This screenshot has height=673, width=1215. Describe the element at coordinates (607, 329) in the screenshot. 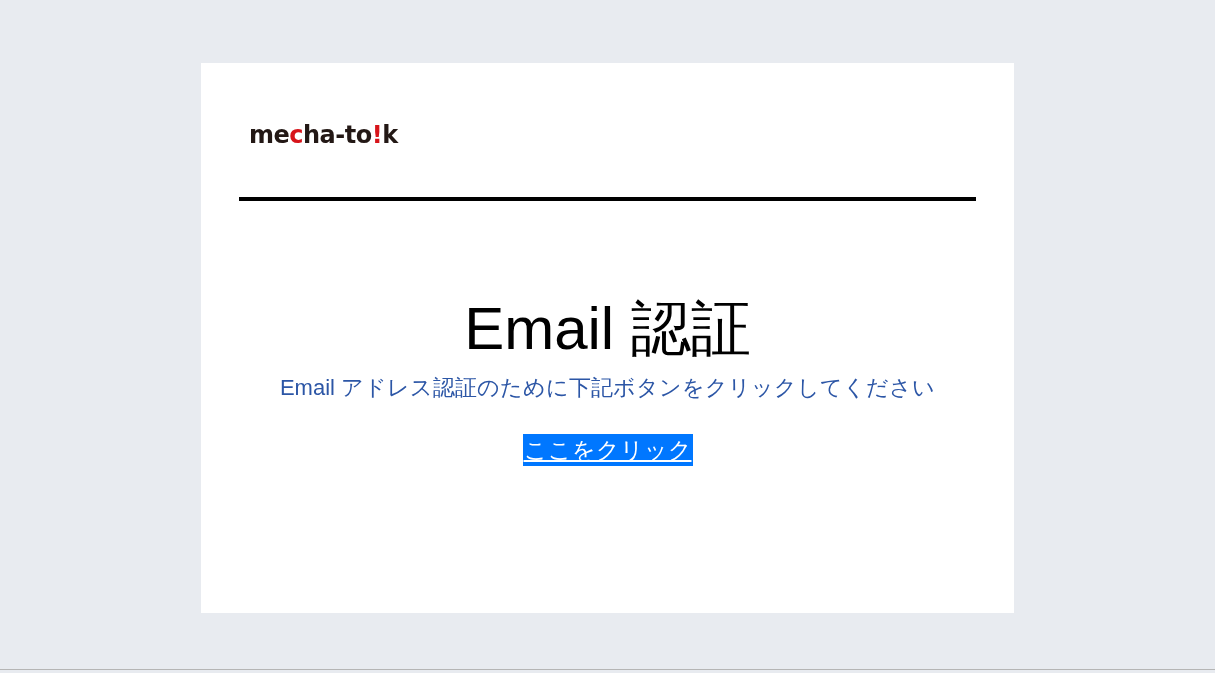

I see `page-title: Email 認証` at that location.